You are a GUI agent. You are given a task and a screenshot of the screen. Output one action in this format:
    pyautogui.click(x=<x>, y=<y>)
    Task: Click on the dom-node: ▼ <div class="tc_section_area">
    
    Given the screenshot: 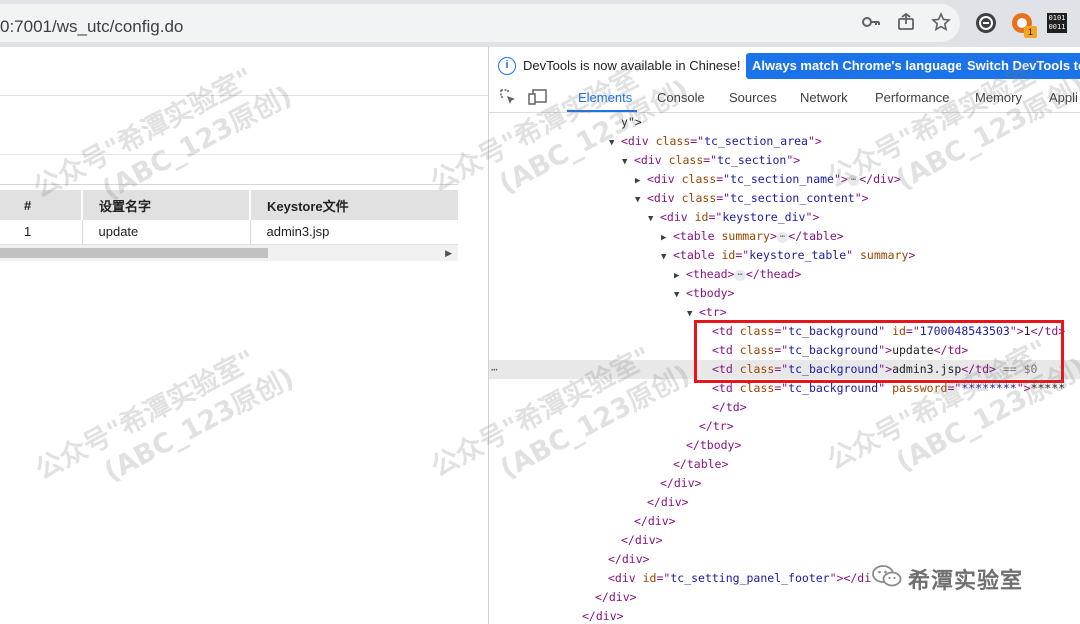 What is the action you would take?
    pyautogui.click(x=784, y=141)
    